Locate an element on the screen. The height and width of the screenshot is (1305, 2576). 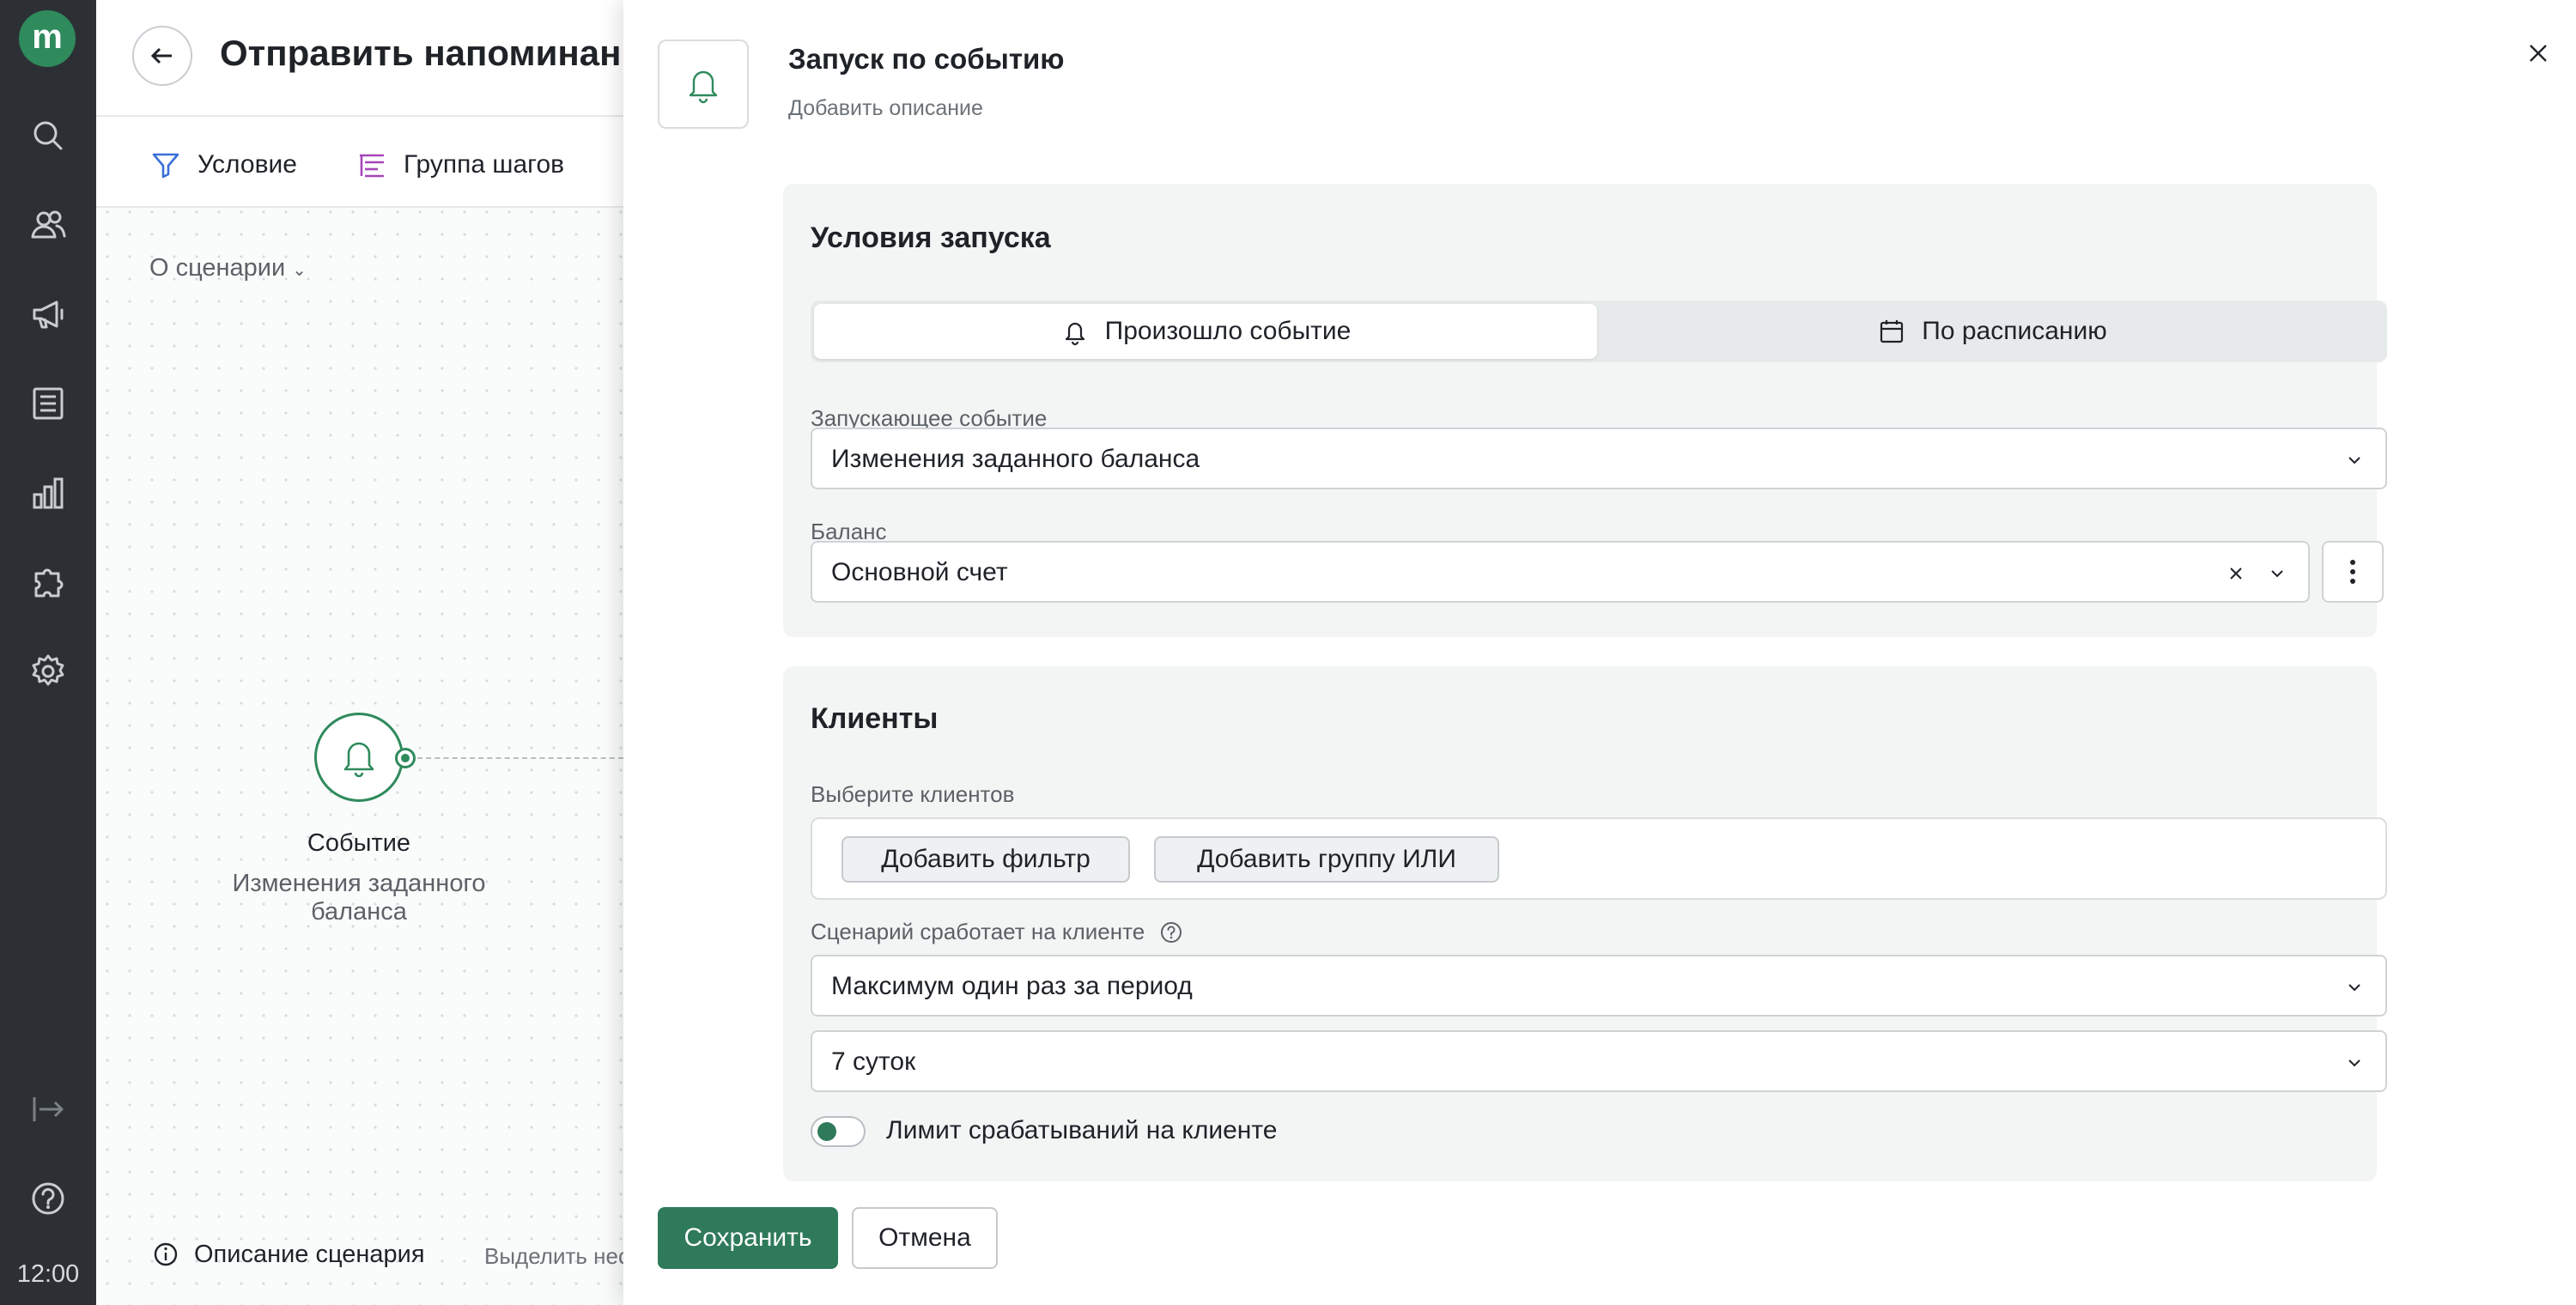
clear-icon is located at coordinates (2236, 573).